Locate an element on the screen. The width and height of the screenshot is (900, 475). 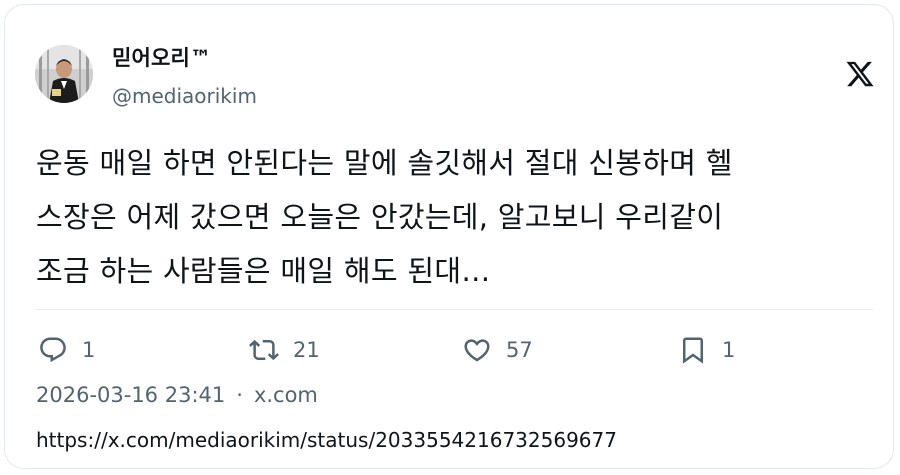
x-logo-icon is located at coordinates (860, 74).